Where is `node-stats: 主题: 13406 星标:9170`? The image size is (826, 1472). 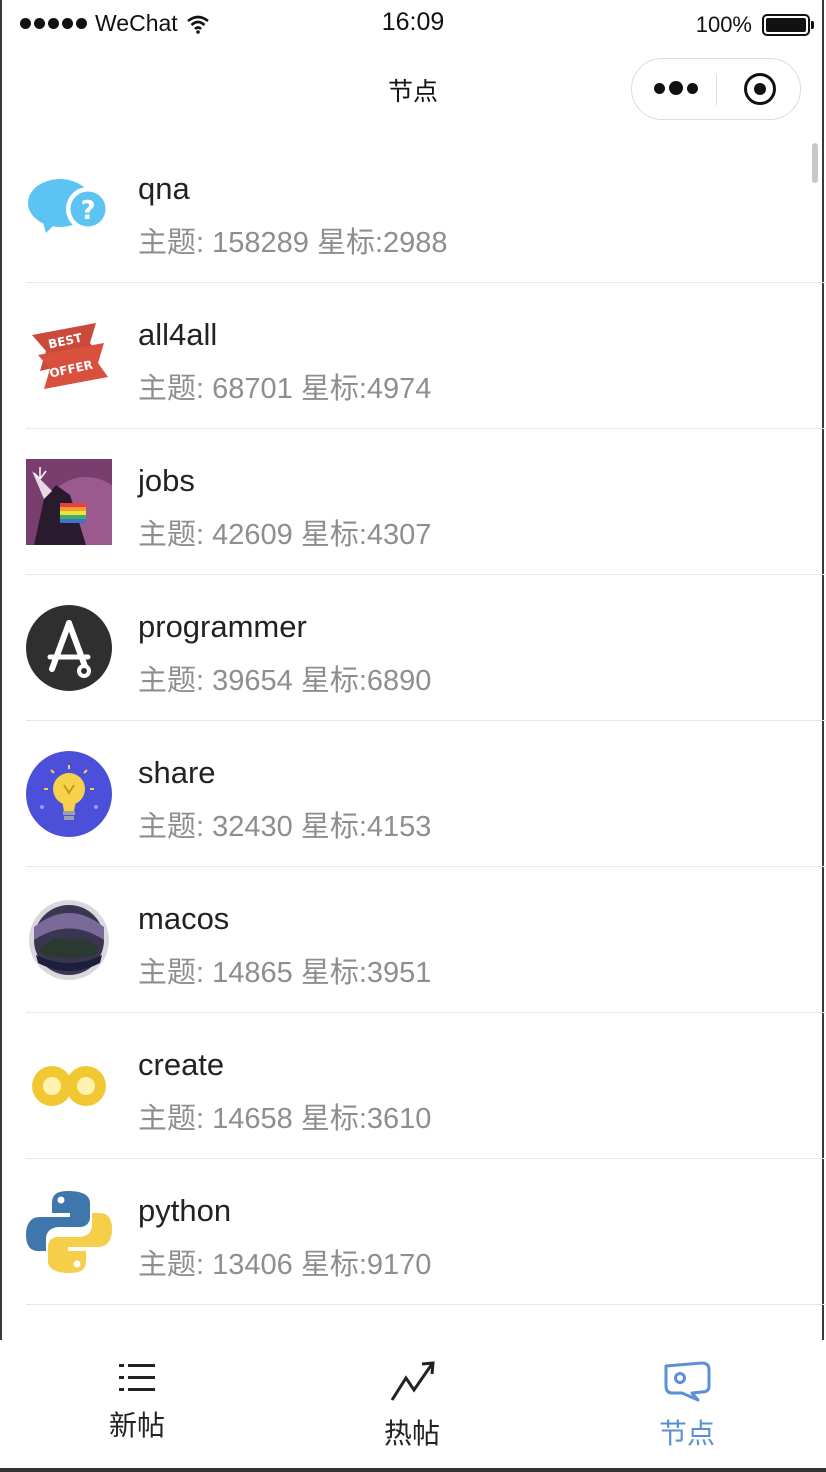
node-stats: 主题: 13406 星标:9170 is located at coordinates (285, 1265).